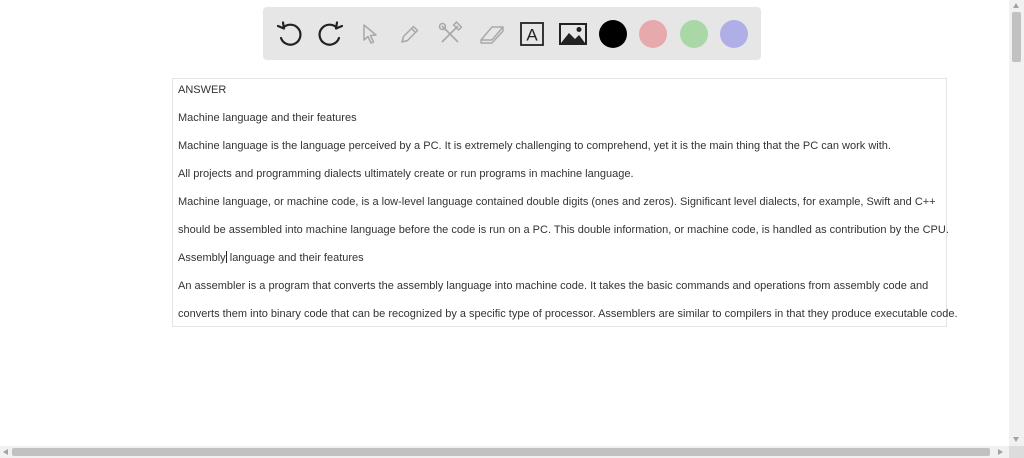 The image size is (1024, 458). What do you see at coordinates (501, 452) in the screenshot?
I see `horizontal-scroll-thumb` at bounding box center [501, 452].